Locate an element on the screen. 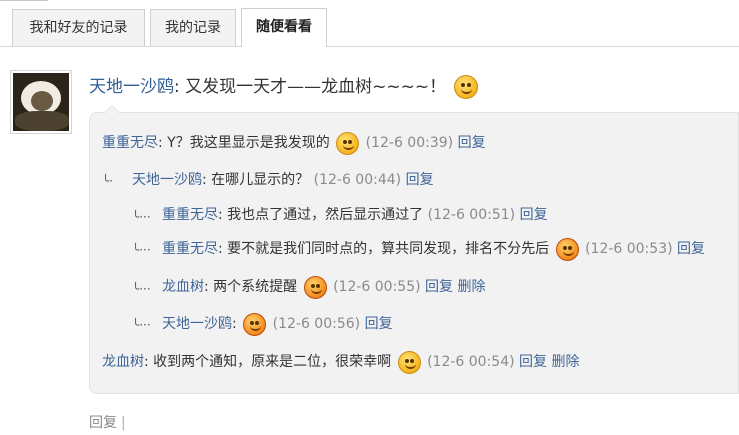 Image resolution: width=739 pixels, height=435 pixels. crying-smiley-icon is located at coordinates (255, 324).